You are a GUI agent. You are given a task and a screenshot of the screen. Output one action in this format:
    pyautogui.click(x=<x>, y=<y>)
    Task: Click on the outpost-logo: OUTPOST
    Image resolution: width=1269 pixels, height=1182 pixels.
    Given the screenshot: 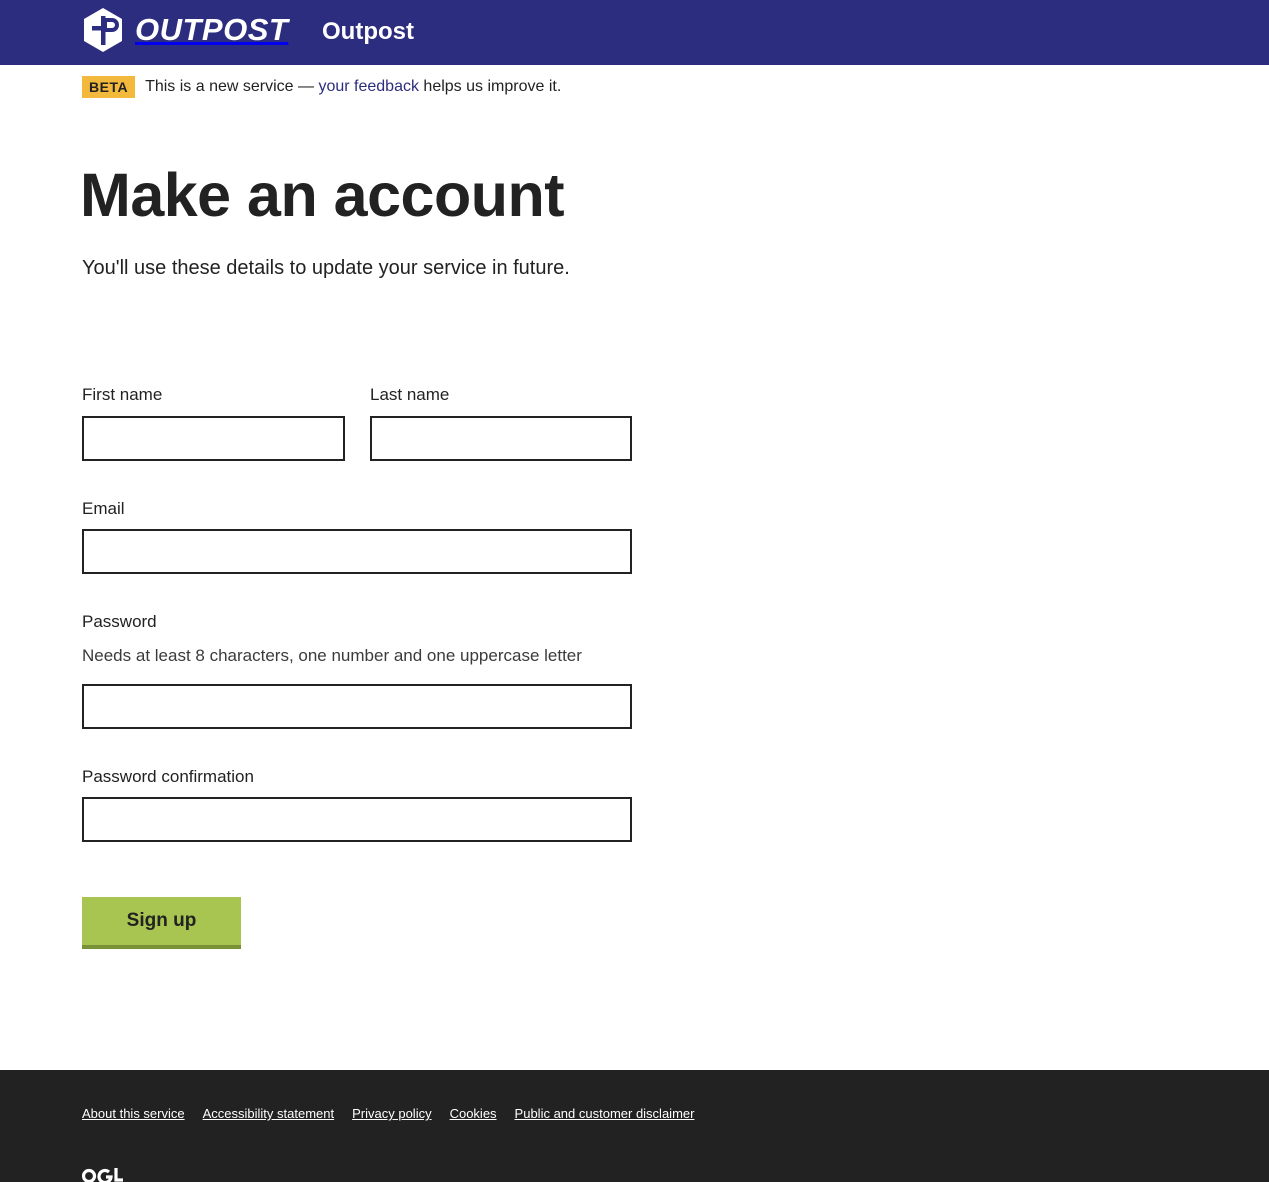 What is the action you would take?
    pyautogui.click(x=185, y=30)
    